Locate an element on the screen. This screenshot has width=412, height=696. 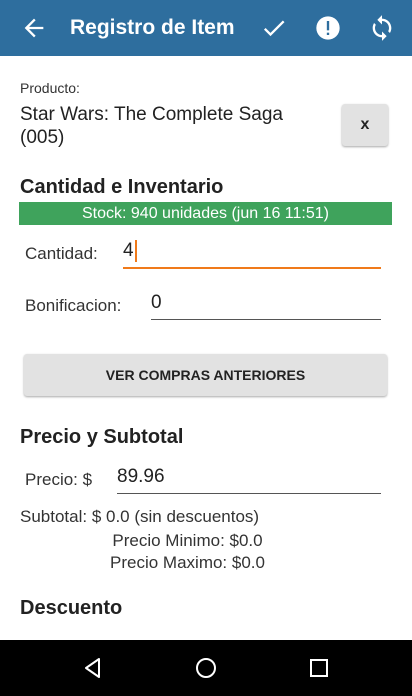
quantity-label: Cantidad: is located at coordinates (61, 253).